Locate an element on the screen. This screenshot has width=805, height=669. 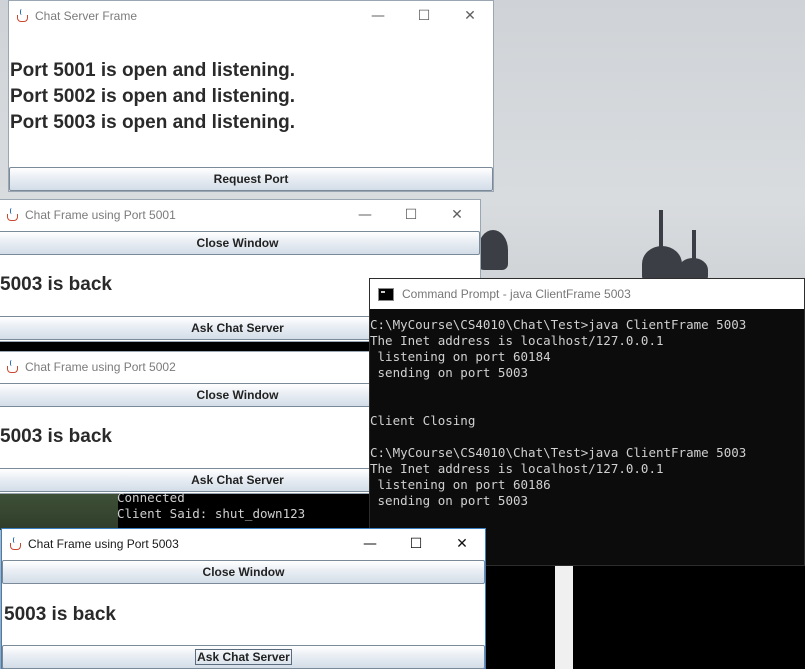
window-titlebar: Chat Server Frame — ☐ ✕ is located at coordinates (251, 16).